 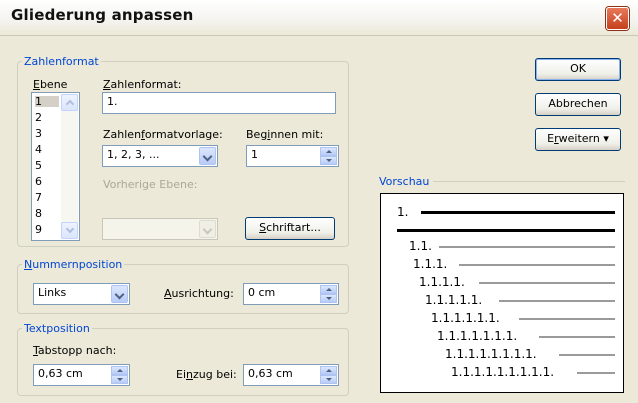 What do you see at coordinates (73, 264) in the screenshot?
I see `nummernposition-legend: Nummernposition` at bounding box center [73, 264].